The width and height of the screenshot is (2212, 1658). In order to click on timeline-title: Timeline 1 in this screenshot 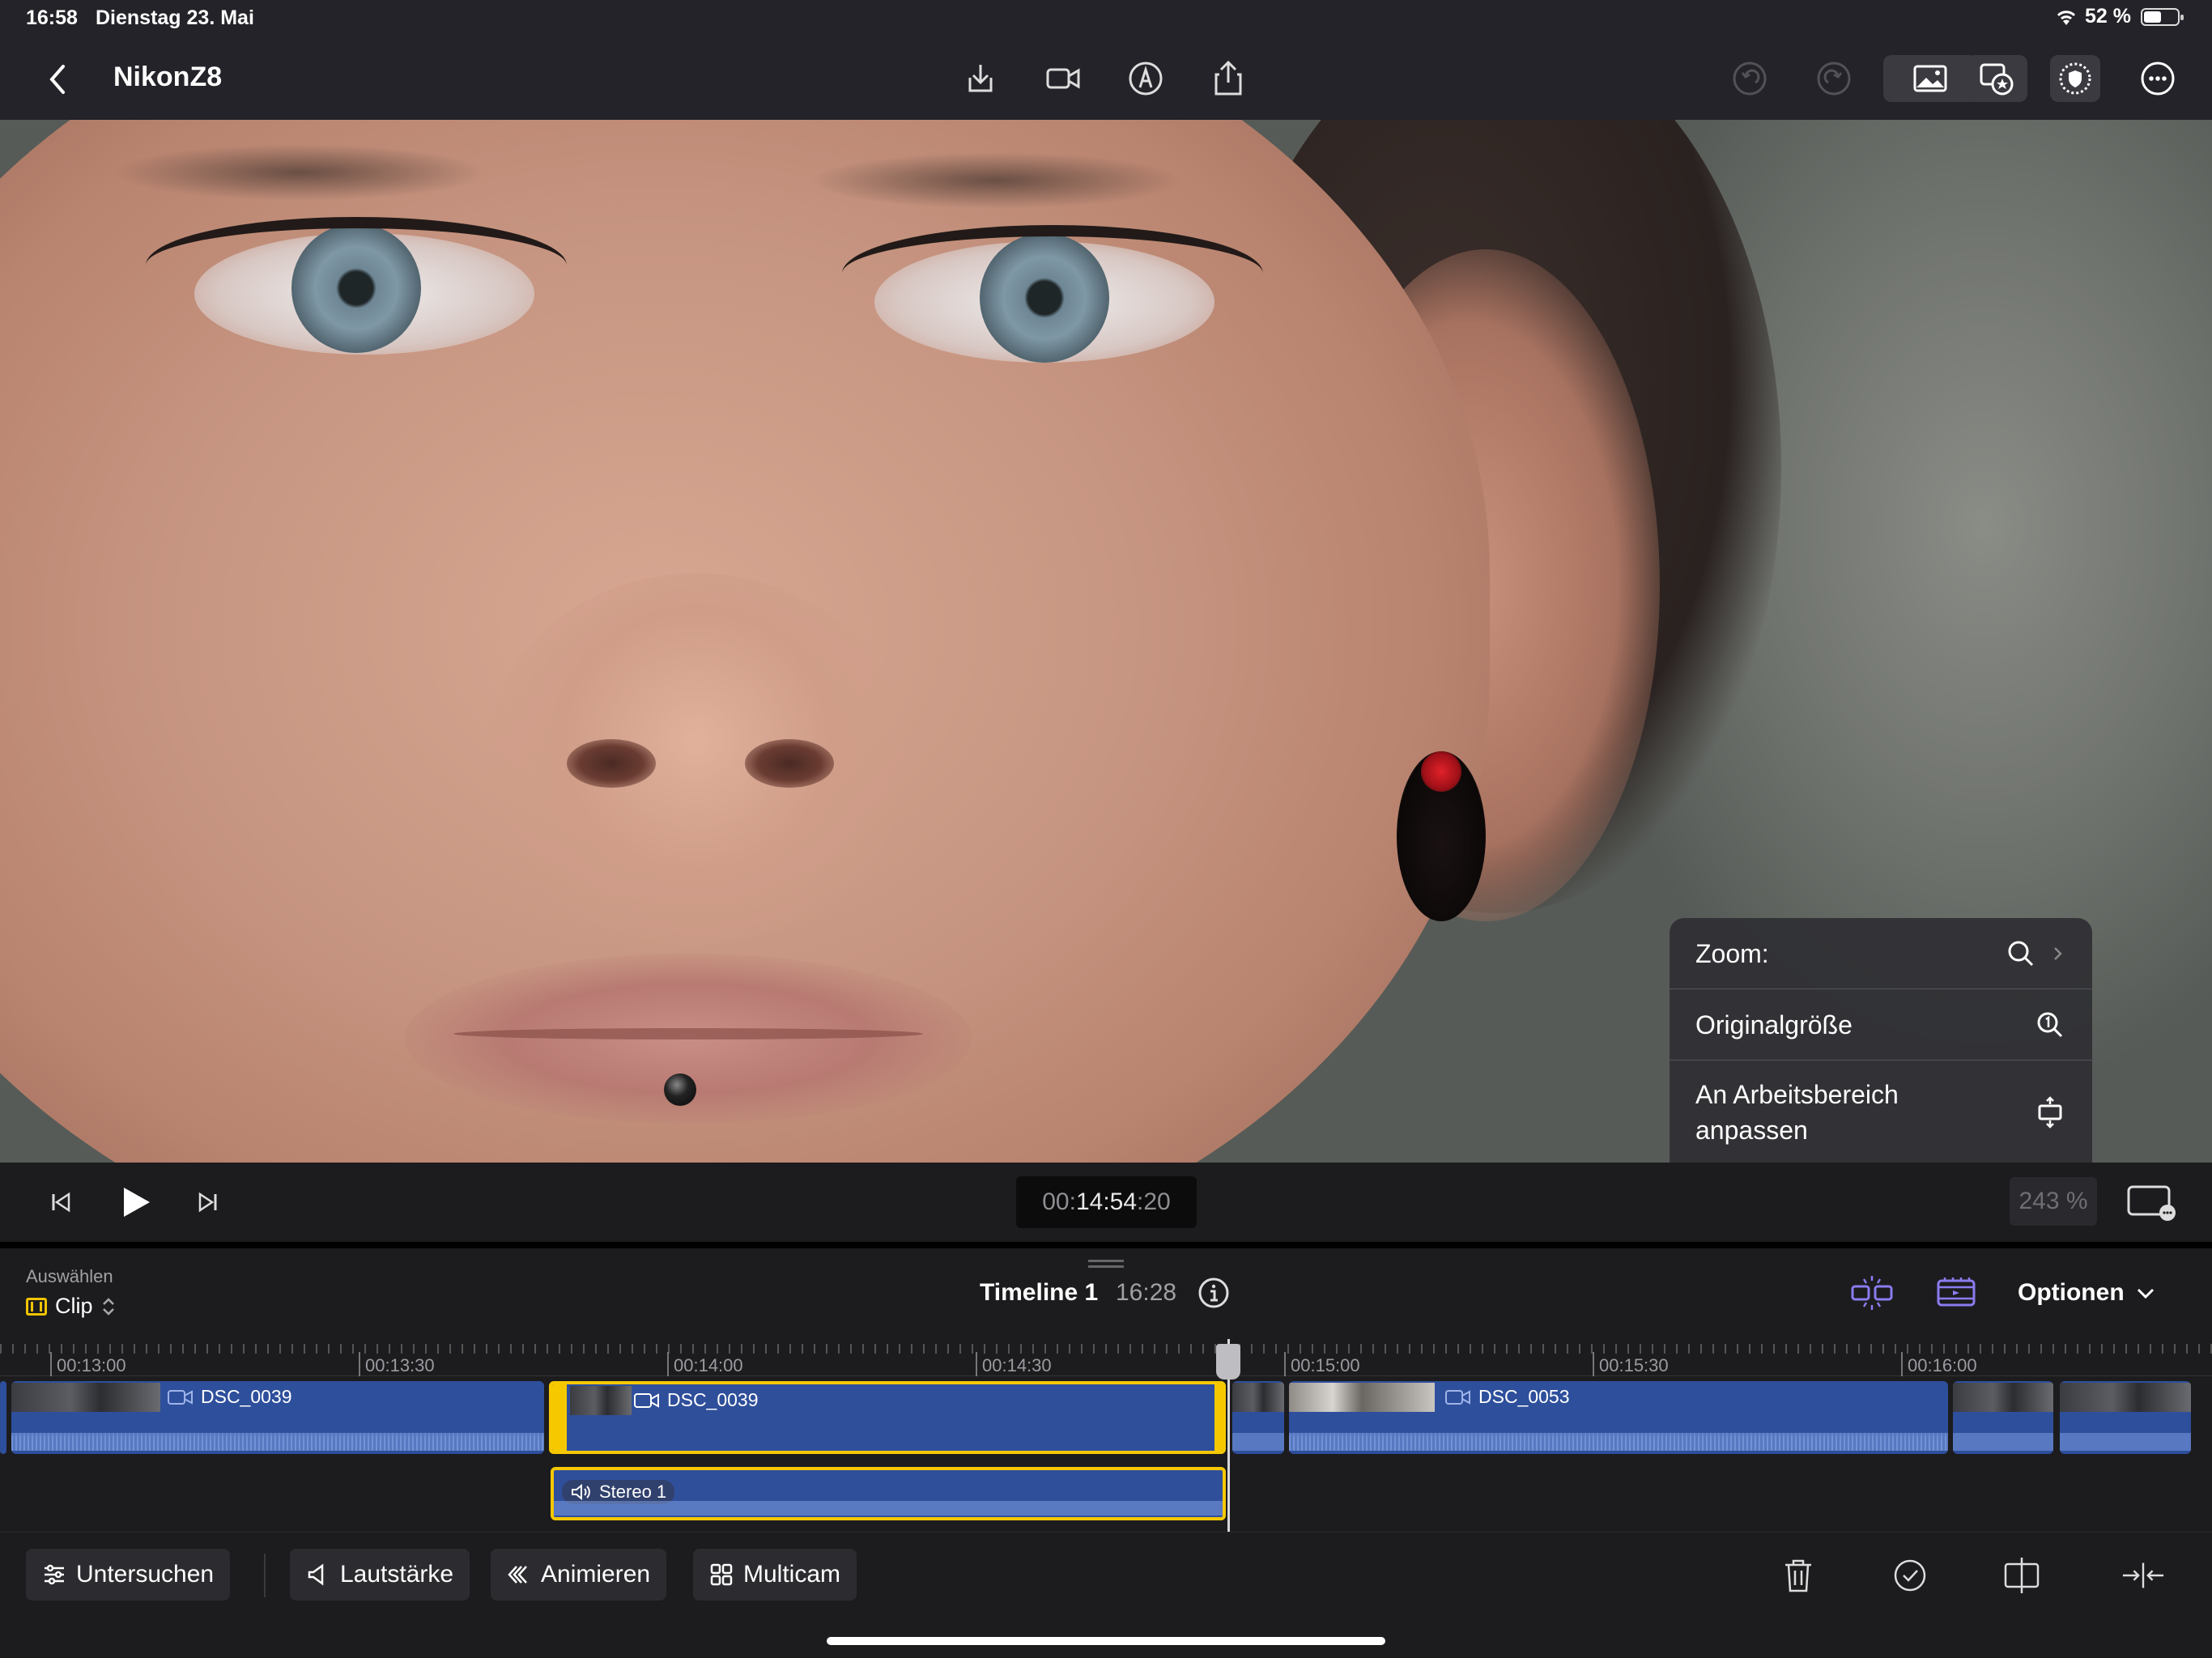, I will do `click(1039, 1292)`.